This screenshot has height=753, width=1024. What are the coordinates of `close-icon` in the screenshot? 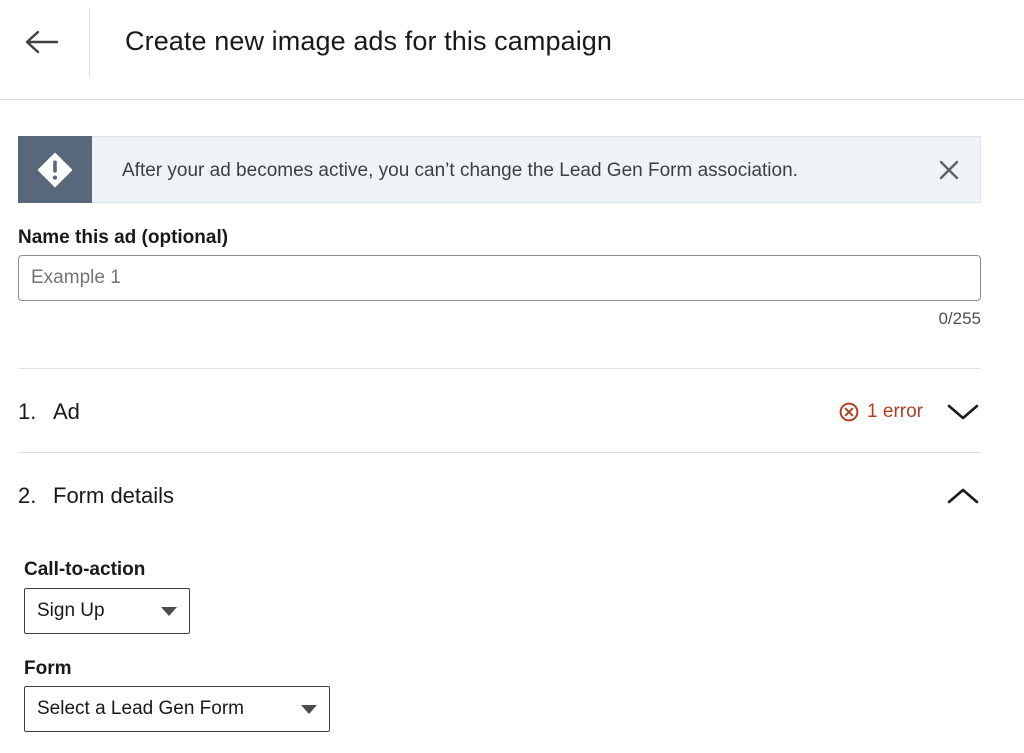 It's located at (949, 170).